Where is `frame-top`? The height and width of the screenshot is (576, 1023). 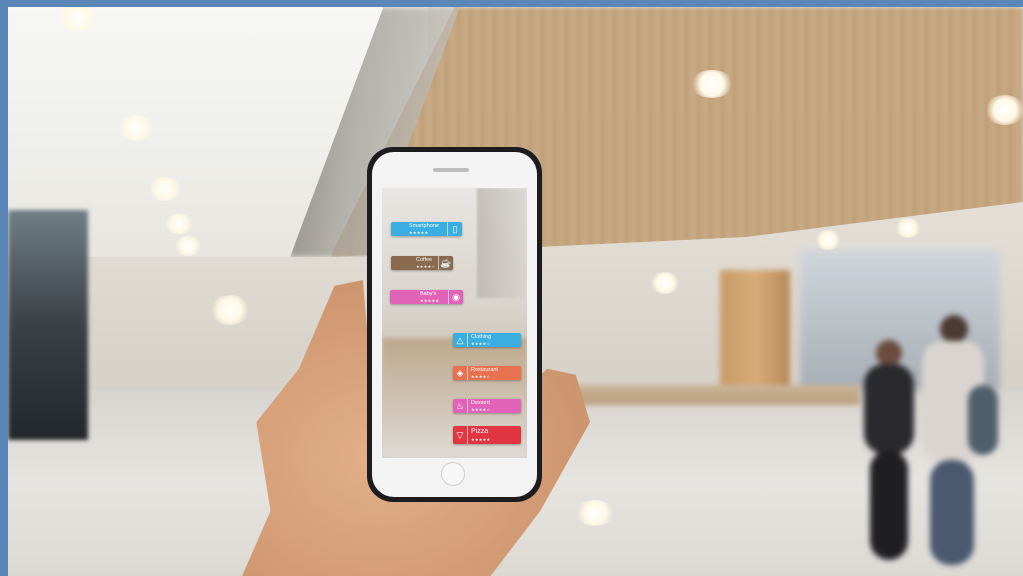
frame-top is located at coordinates (511, 3).